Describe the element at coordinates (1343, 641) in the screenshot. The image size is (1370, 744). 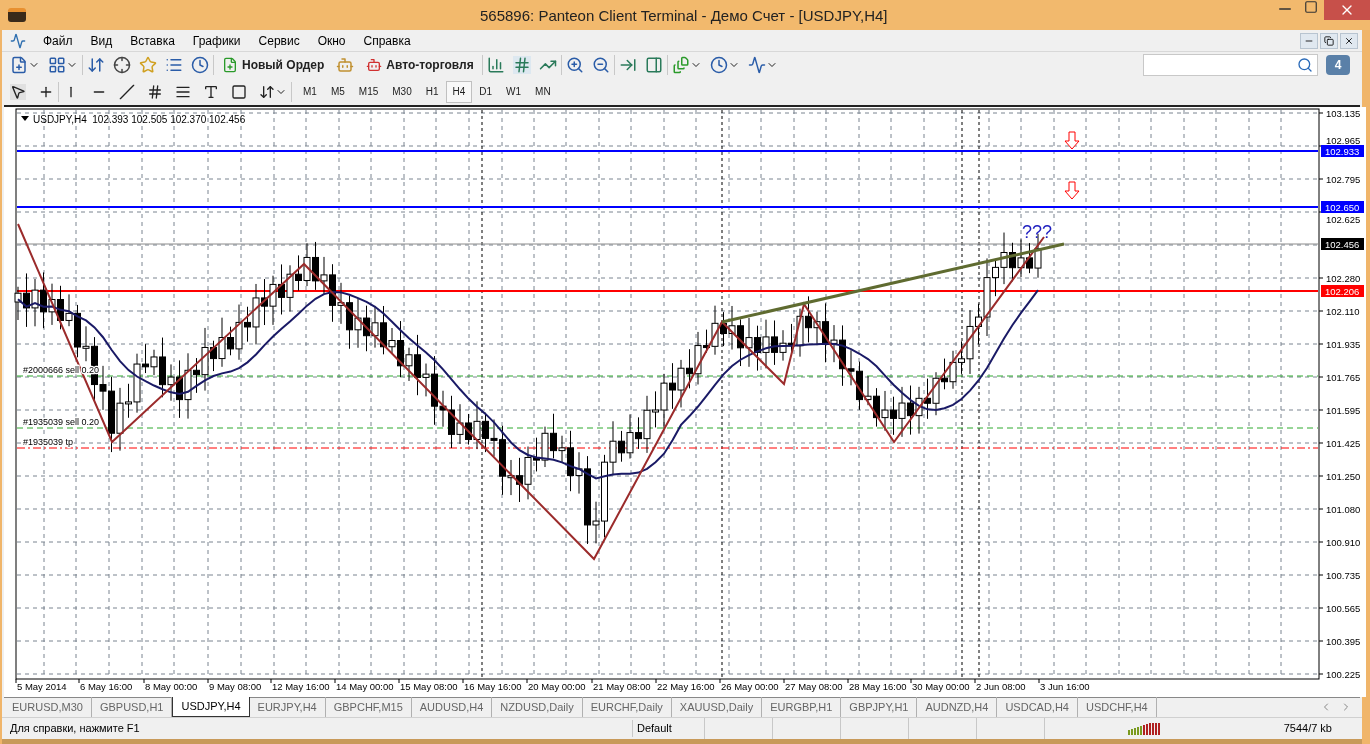
I see `price-tick-label: 100.395` at that location.